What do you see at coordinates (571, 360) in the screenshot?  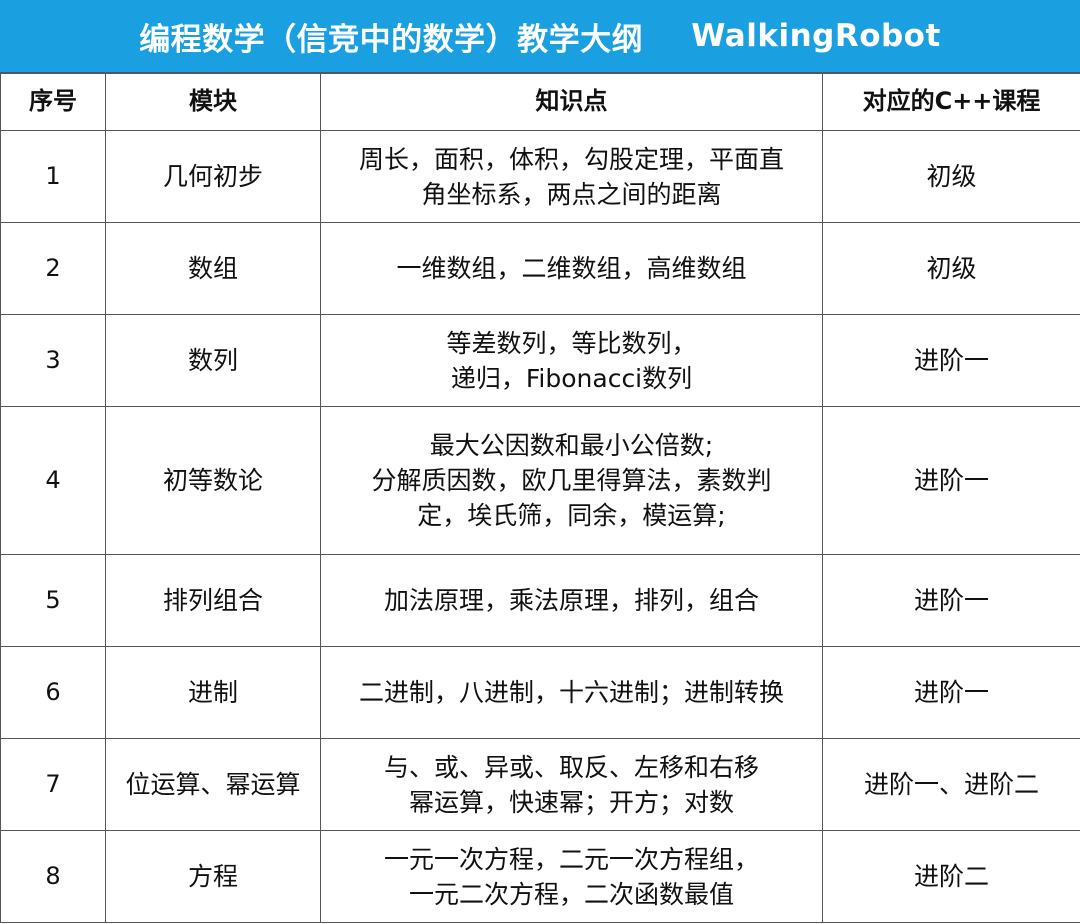 I see `cell-knowledge: 等差数列，等比数列， 递归，Fibonacci数列` at bounding box center [571, 360].